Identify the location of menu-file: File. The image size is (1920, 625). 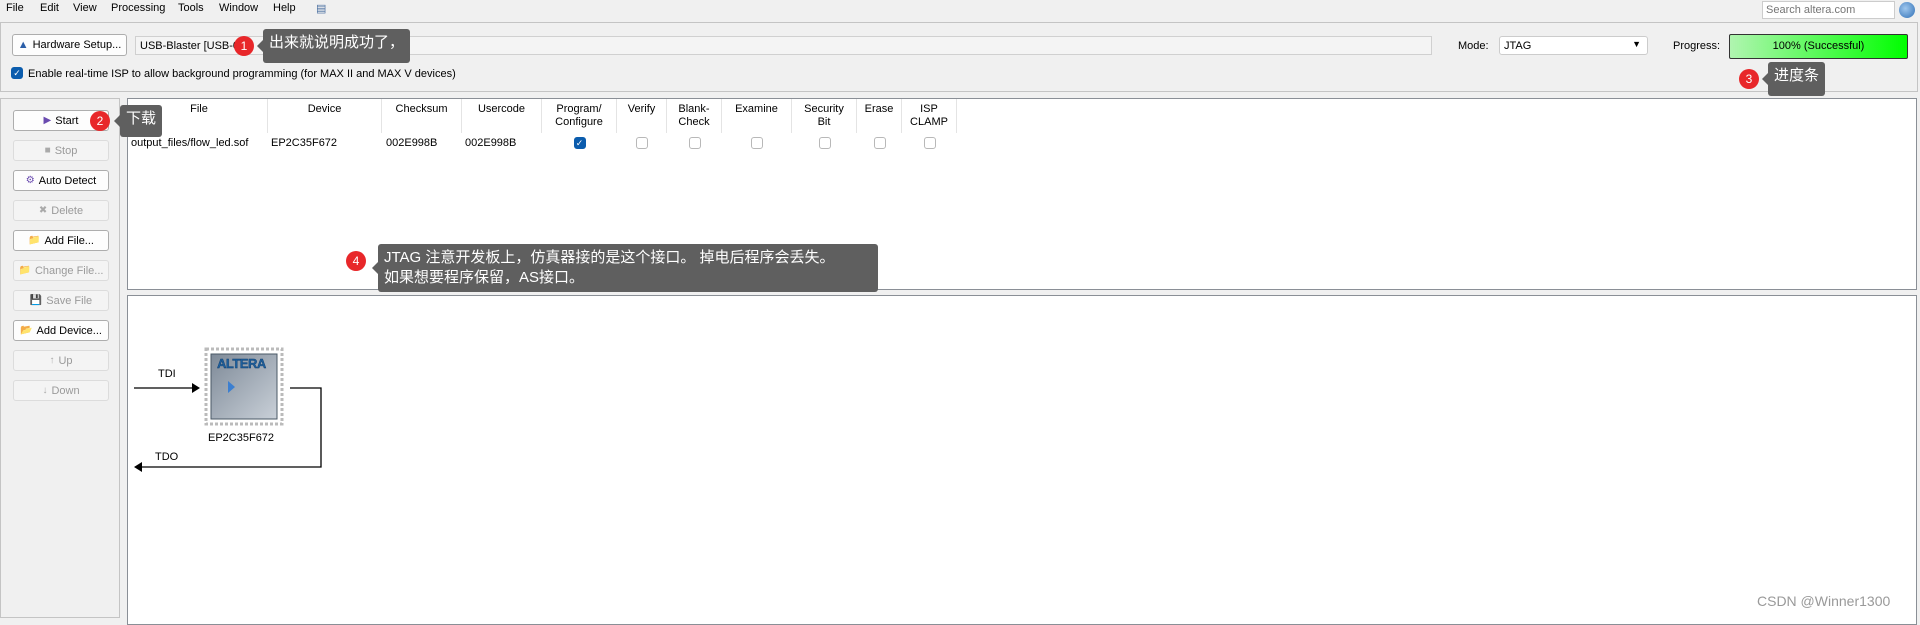
(15, 8).